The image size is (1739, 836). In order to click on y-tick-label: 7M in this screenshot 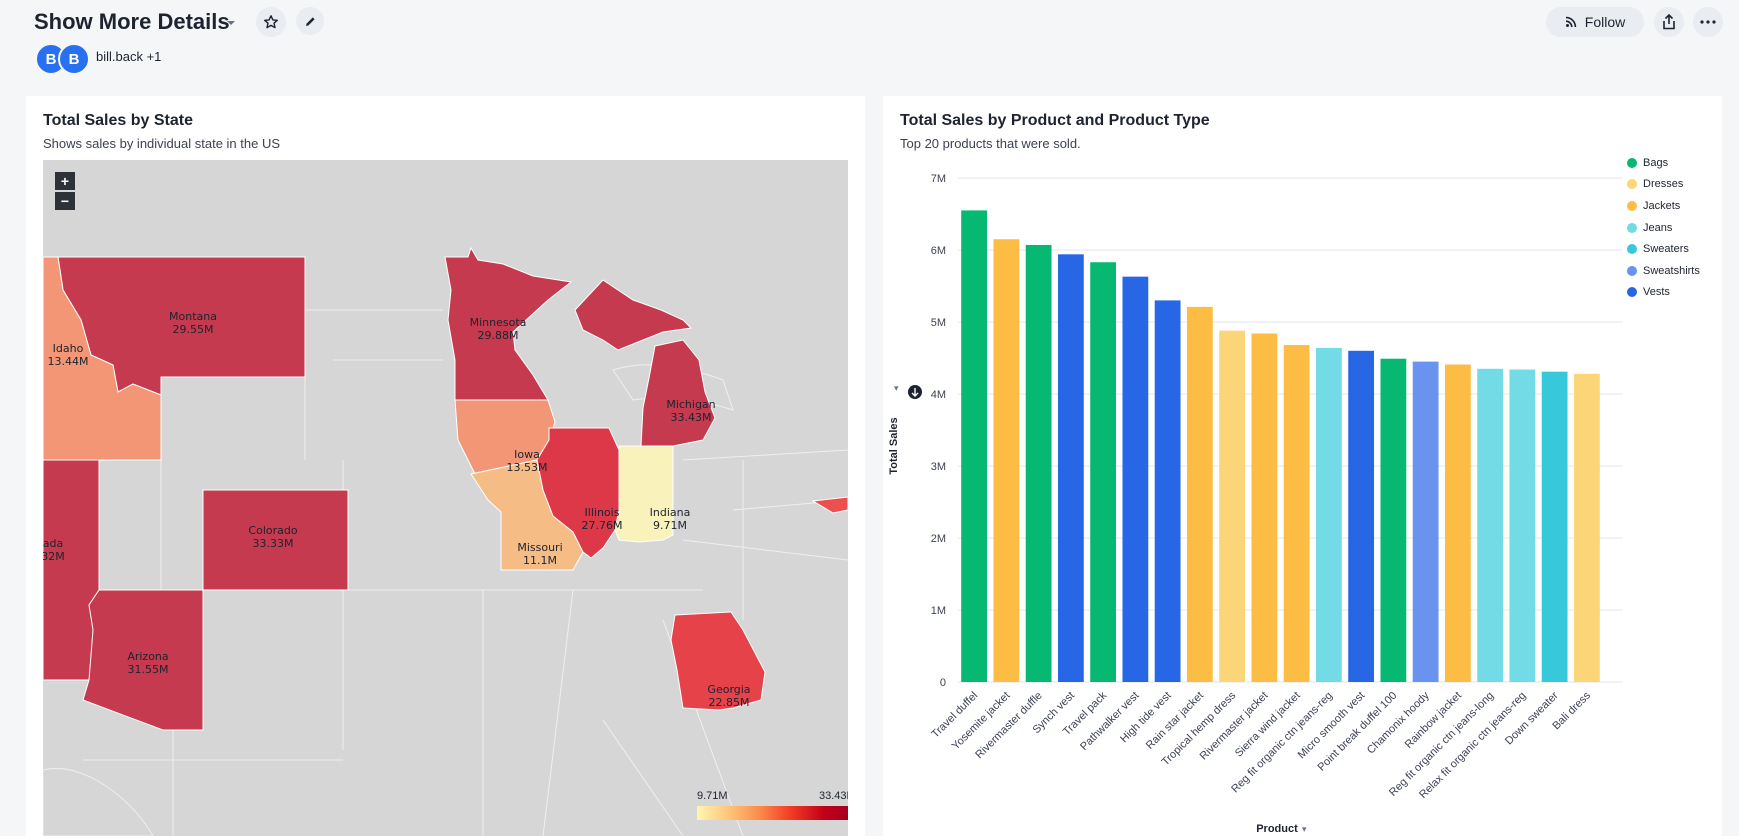, I will do `click(938, 179)`.